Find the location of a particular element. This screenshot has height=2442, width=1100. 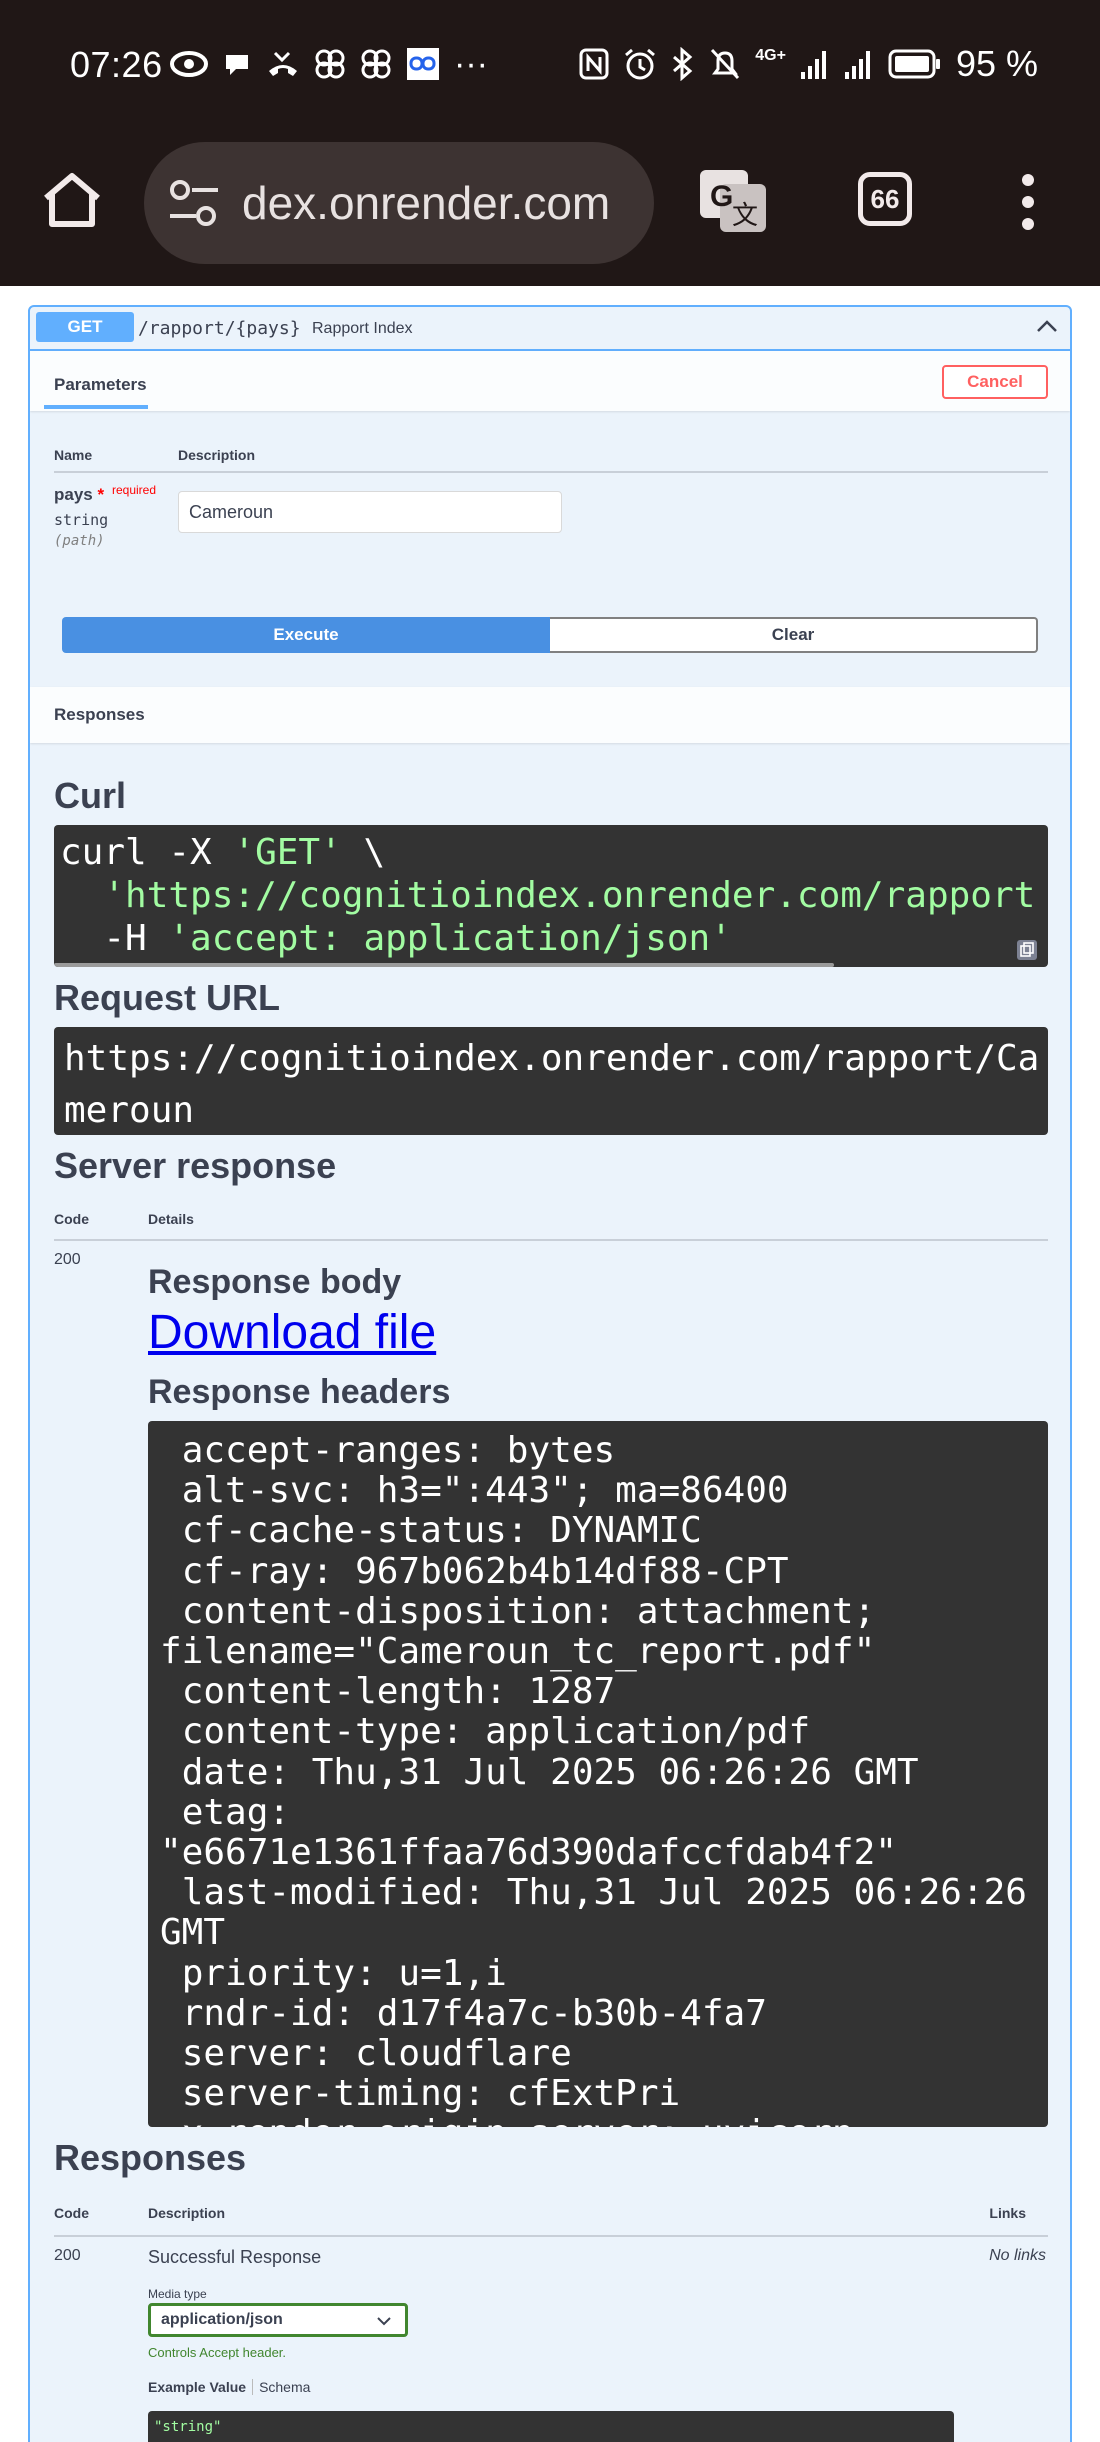

more-notifications-indicator: ··· is located at coordinates (471, 63).